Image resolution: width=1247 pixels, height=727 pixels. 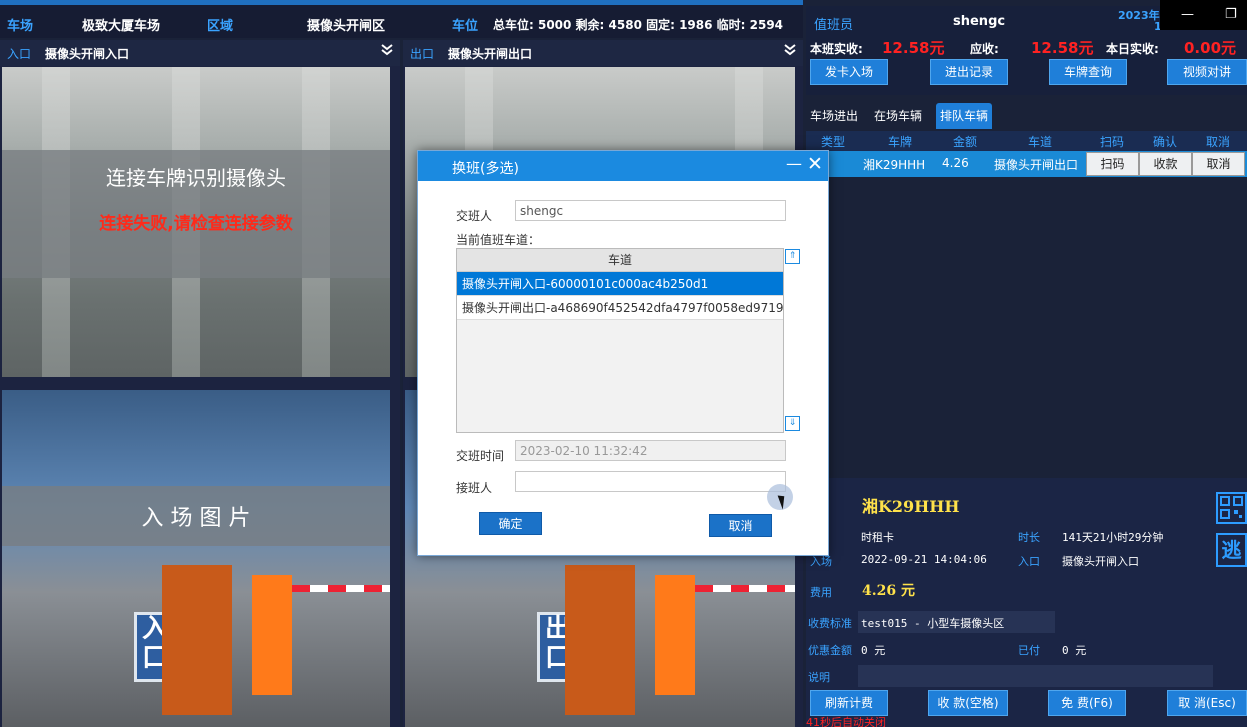 I want to click on vehicle-tabs: 车场进出 在场车辆 排队车辆, so click(x=1026, y=116).